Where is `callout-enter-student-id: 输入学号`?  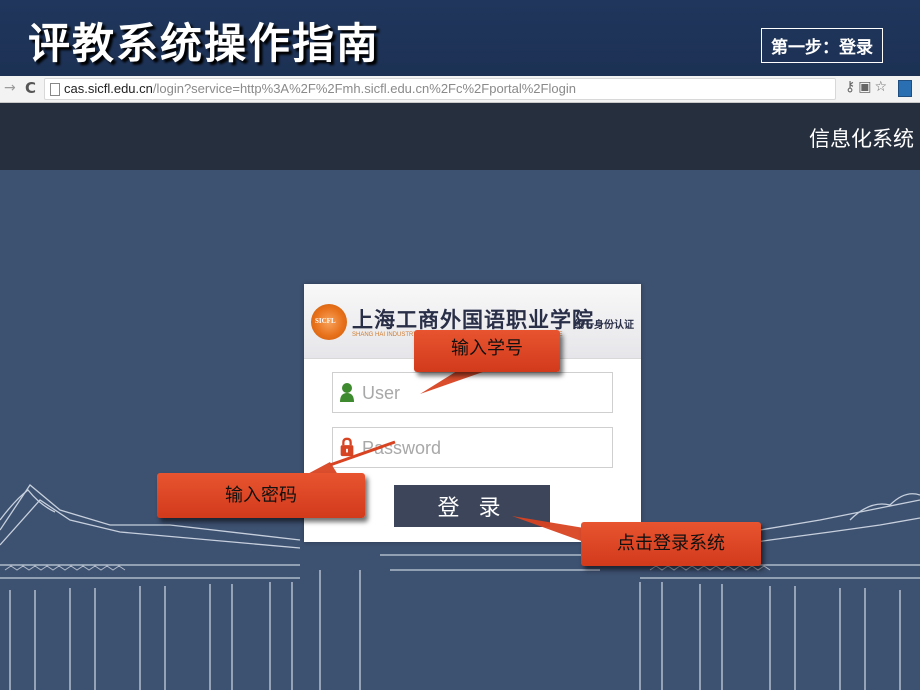 callout-enter-student-id: 输入学号 is located at coordinates (487, 351).